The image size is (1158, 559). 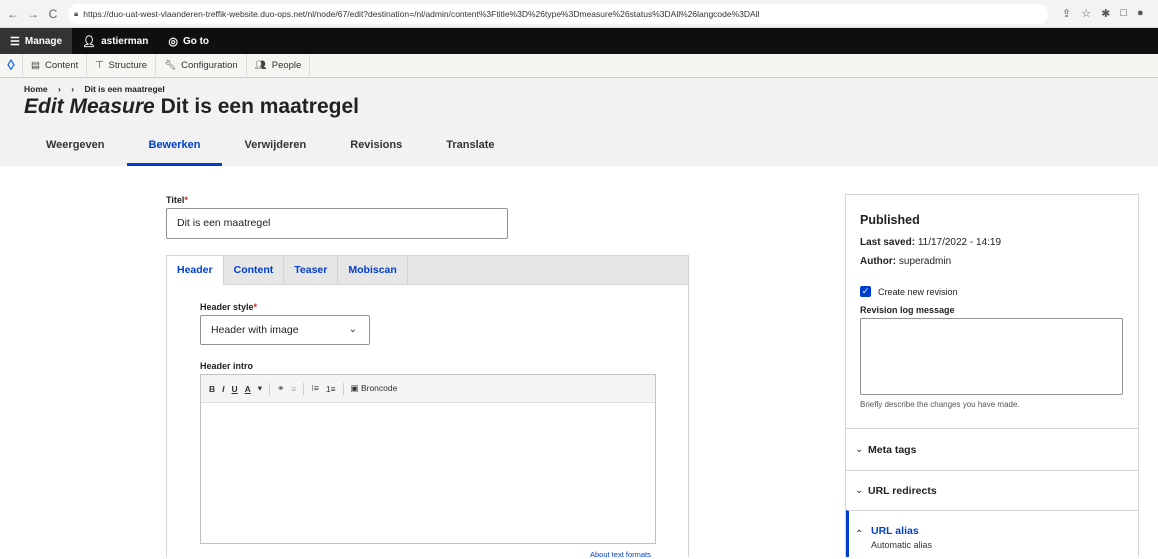 I want to click on create-revision-checkbox: ✓, so click(x=865, y=291).